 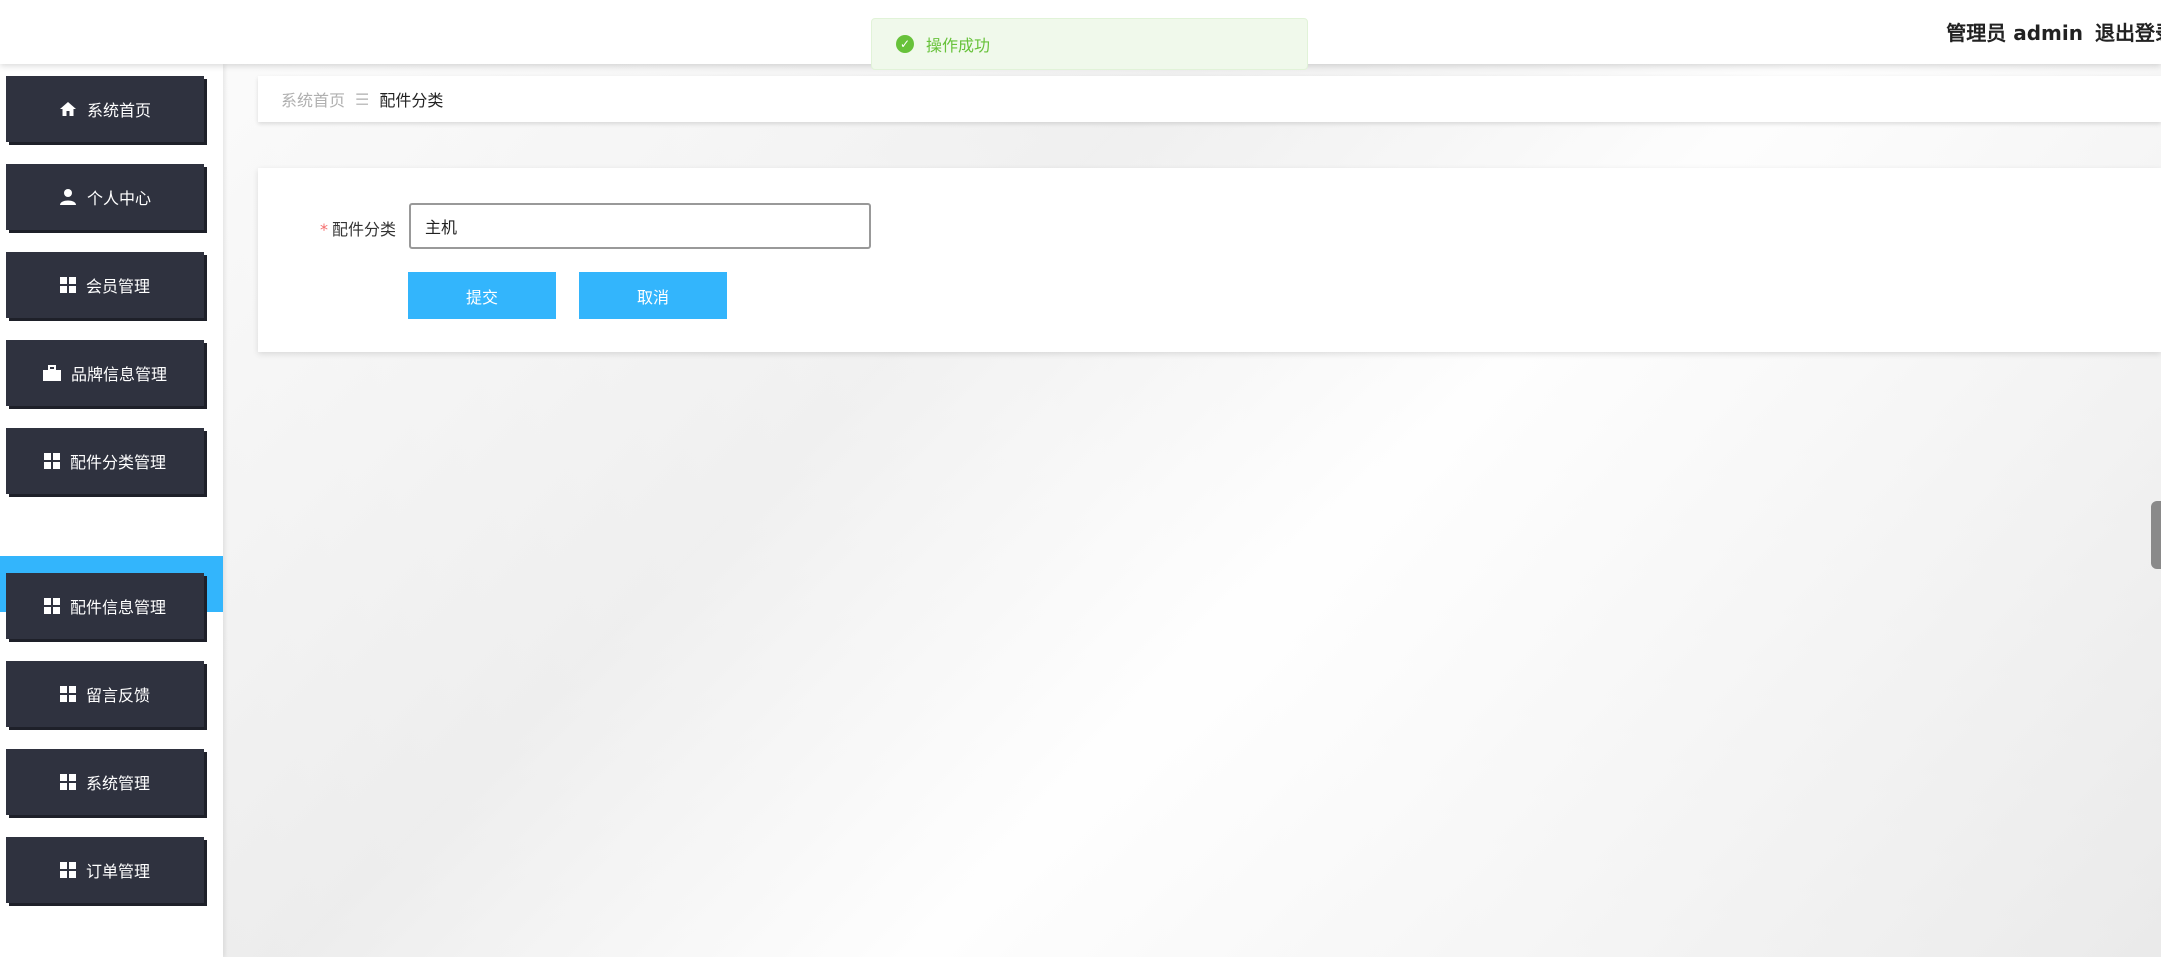 I want to click on sidebar-item-label: 系统管理, so click(x=117, y=783).